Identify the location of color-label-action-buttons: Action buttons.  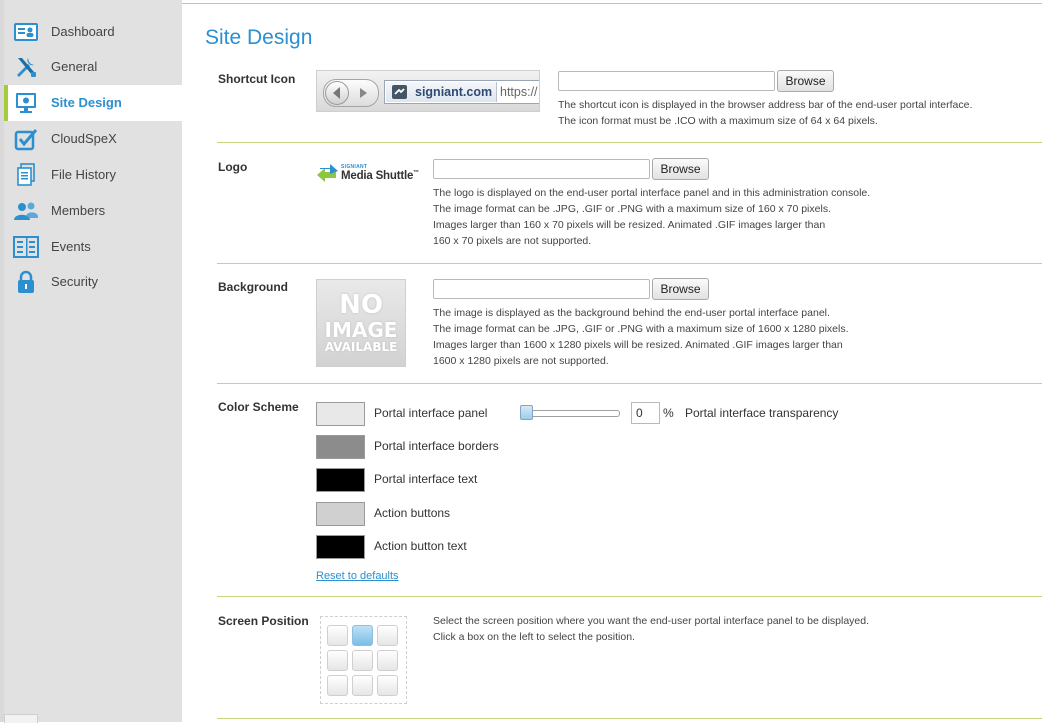
(412, 513).